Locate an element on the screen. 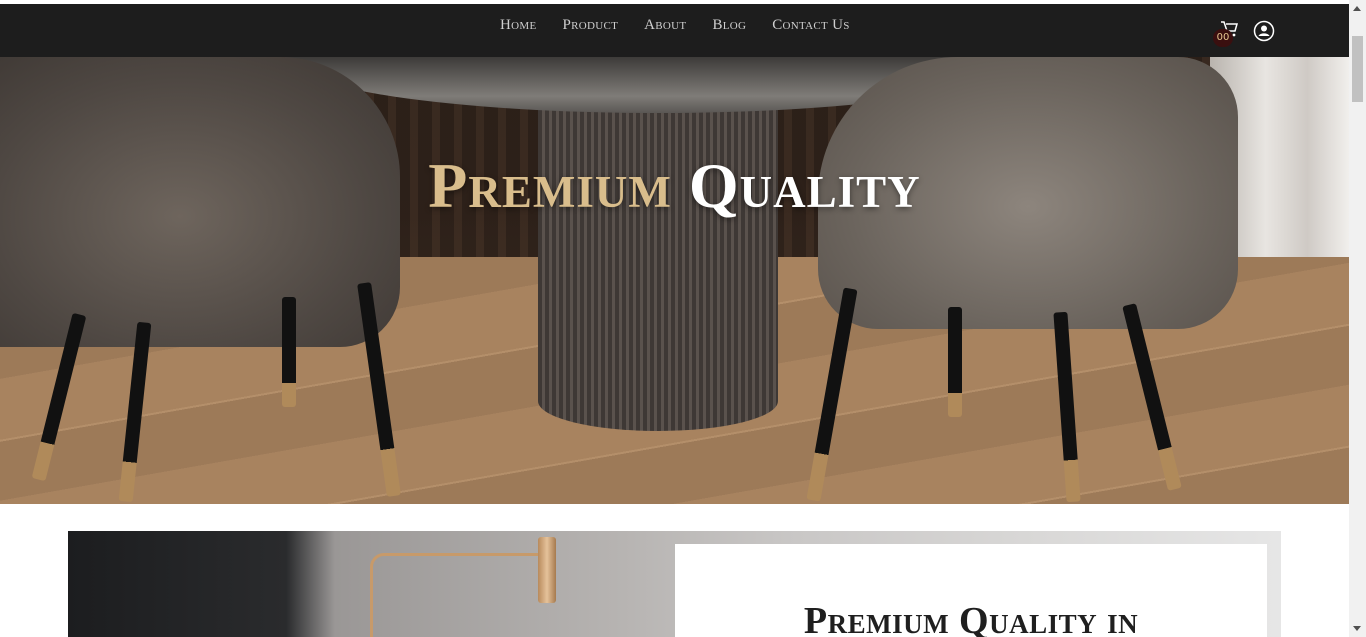  navbar: Home Product About Blog Contact Us 00 is located at coordinates (674, 30).